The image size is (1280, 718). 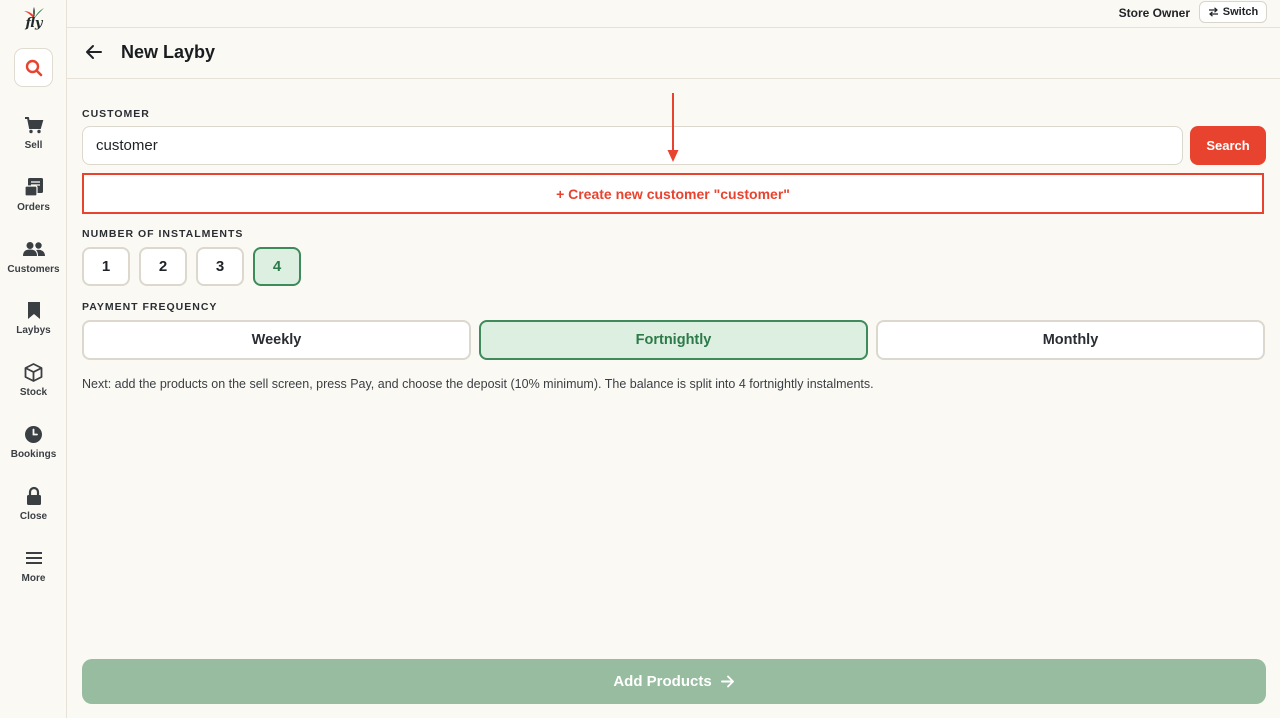 I want to click on receipt-icon, so click(x=34, y=187).